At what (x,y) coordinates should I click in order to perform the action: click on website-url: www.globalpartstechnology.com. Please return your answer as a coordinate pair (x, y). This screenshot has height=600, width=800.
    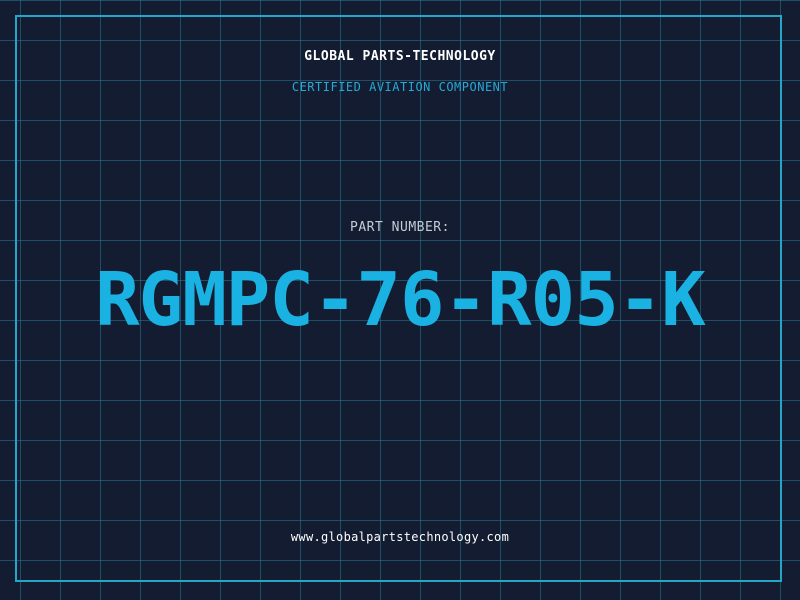
    Looking at the image, I should click on (400, 537).